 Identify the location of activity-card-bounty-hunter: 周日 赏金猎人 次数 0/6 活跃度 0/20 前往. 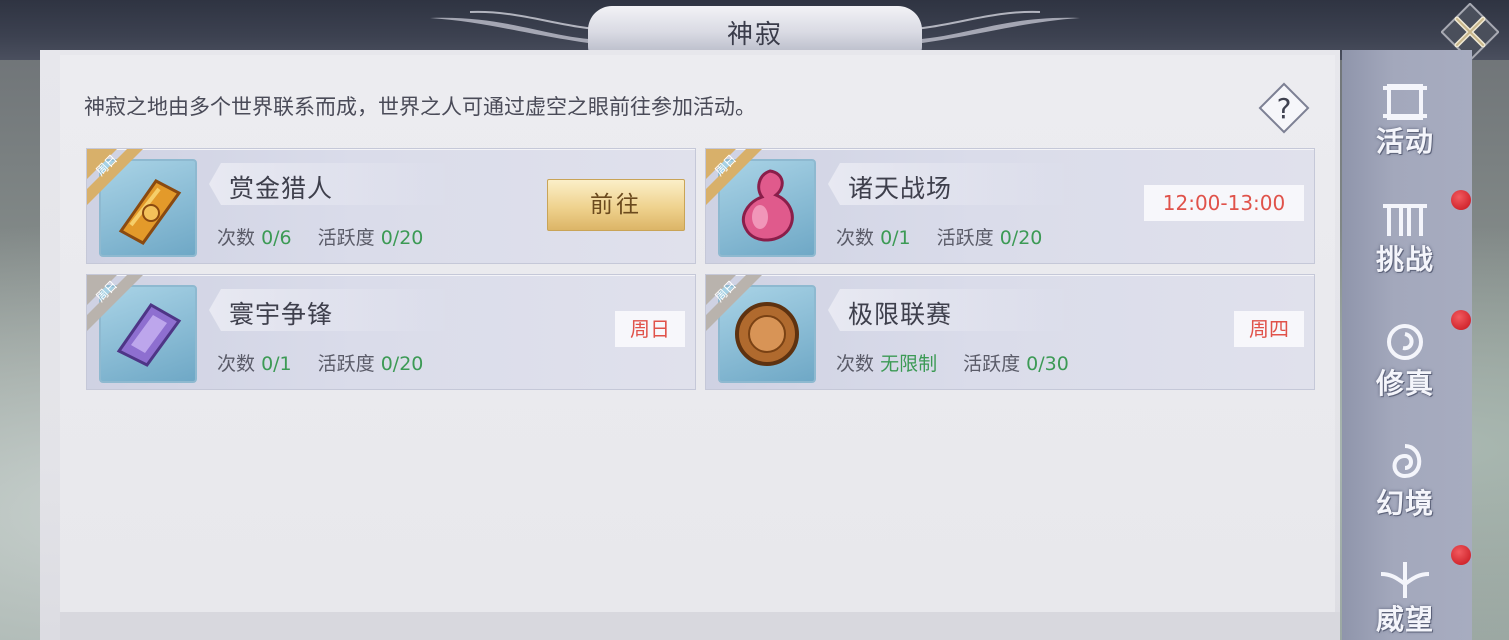
(391, 206).